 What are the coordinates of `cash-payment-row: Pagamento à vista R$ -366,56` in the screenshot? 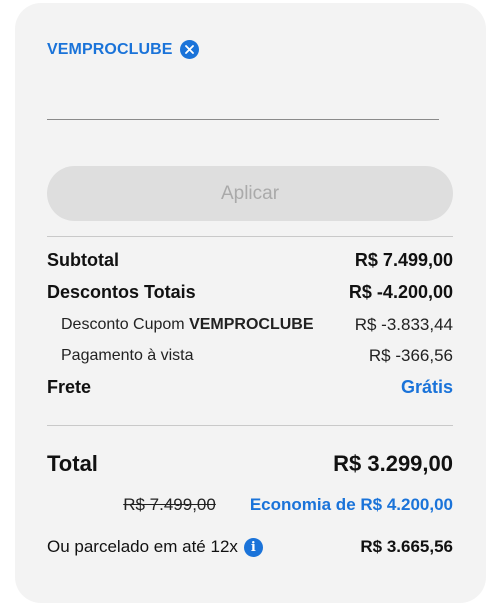 It's located at (250, 356).